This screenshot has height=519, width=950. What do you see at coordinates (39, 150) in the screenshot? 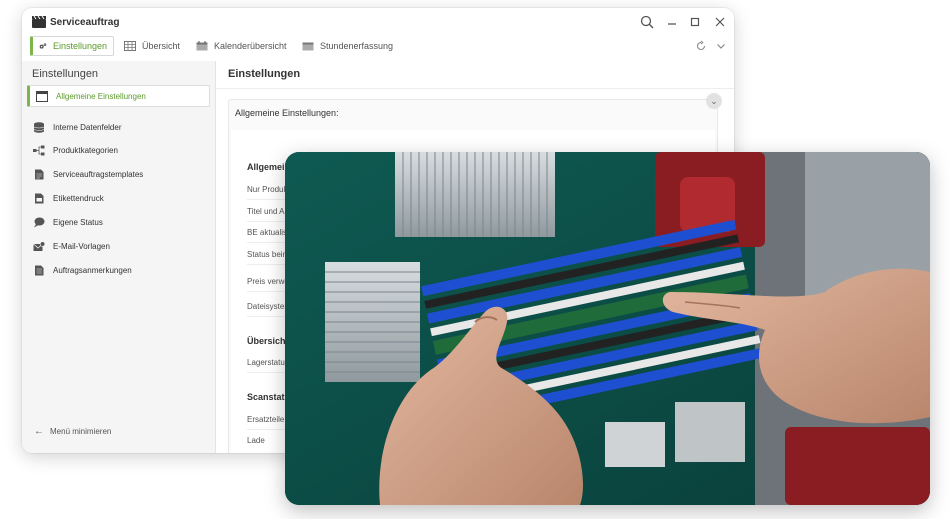
I see `hierarchy-icon` at bounding box center [39, 150].